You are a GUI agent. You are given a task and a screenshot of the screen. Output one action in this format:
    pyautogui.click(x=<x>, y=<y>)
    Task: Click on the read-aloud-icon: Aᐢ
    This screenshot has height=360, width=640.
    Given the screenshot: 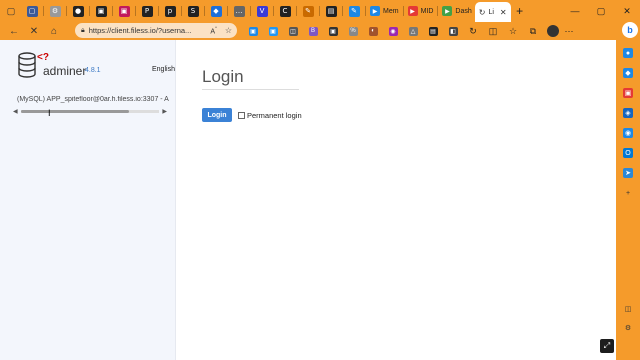 What is the action you would take?
    pyautogui.click(x=213, y=30)
    